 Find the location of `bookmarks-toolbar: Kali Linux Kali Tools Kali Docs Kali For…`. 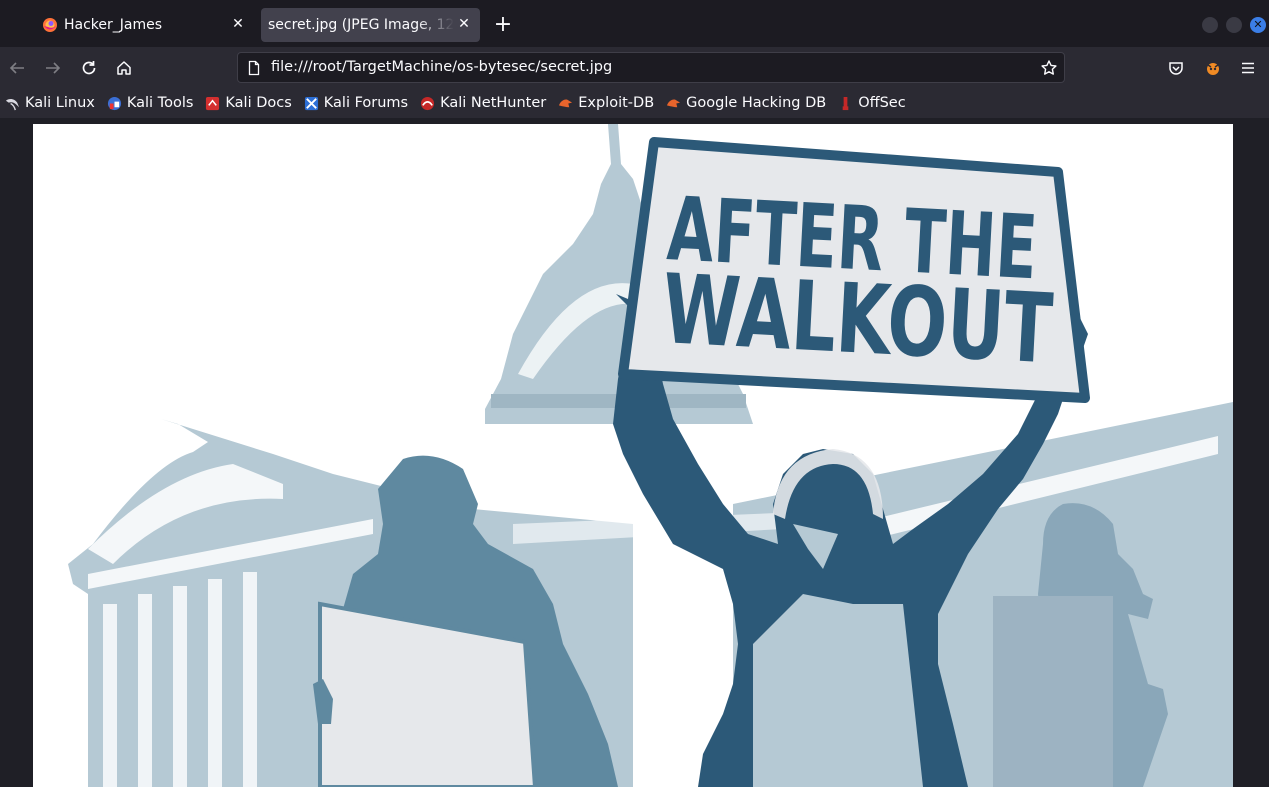

bookmarks-toolbar: Kali Linux Kali Tools Kali Docs Kali For… is located at coordinates (634, 103).